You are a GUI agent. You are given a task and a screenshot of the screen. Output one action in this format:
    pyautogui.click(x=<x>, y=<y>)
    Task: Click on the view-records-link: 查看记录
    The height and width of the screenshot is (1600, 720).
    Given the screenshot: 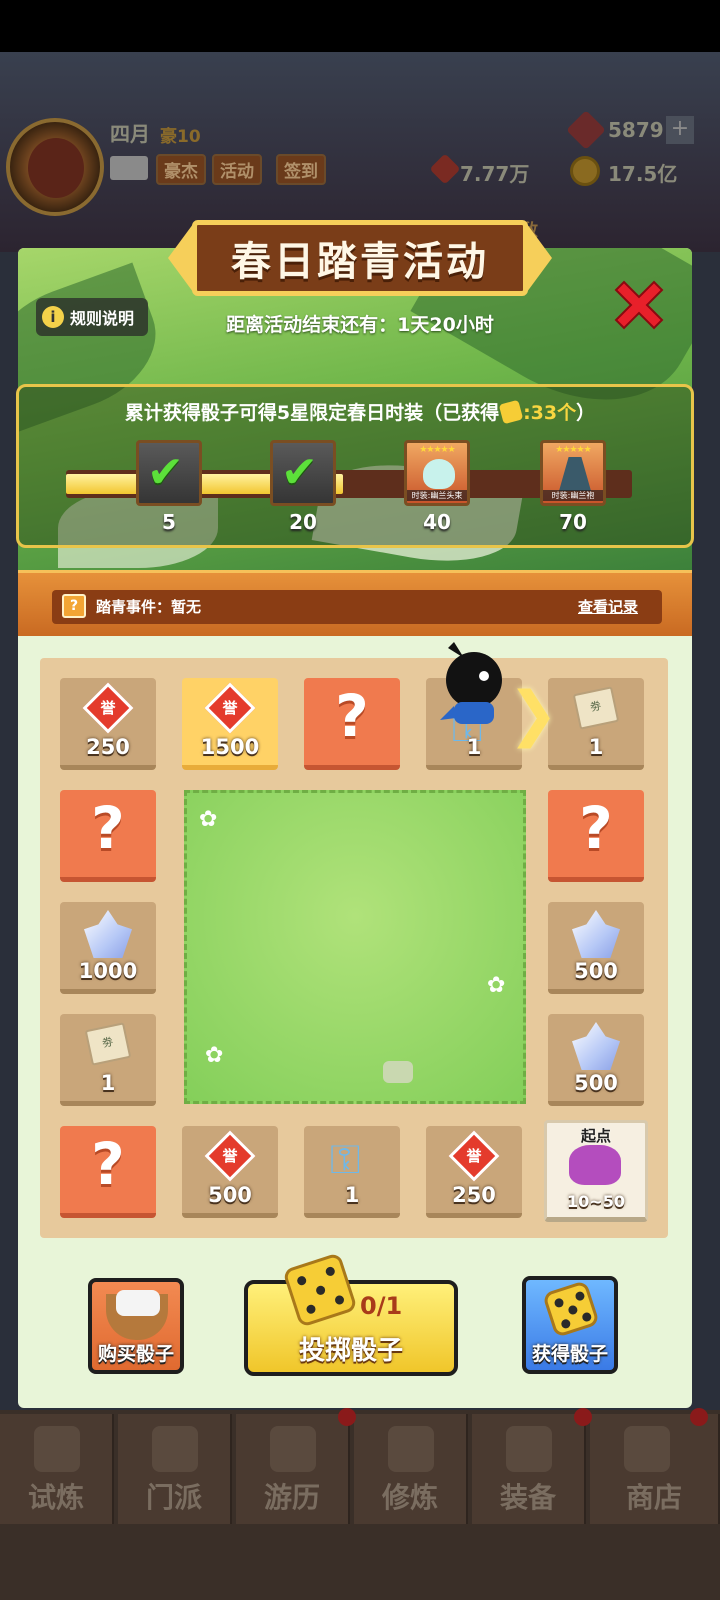 What is the action you would take?
    pyautogui.click(x=608, y=606)
    